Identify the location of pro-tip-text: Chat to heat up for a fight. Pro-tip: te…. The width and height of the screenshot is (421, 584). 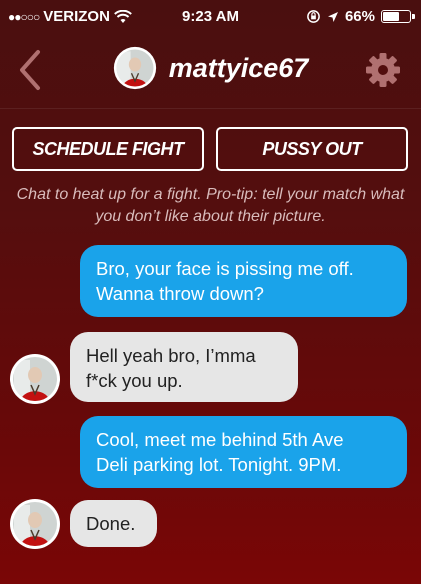
(210, 205).